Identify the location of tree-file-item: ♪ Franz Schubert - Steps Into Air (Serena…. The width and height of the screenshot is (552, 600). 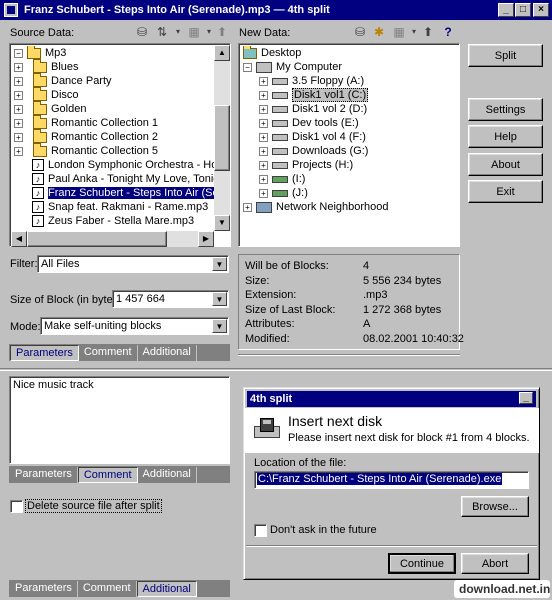
(123, 193).